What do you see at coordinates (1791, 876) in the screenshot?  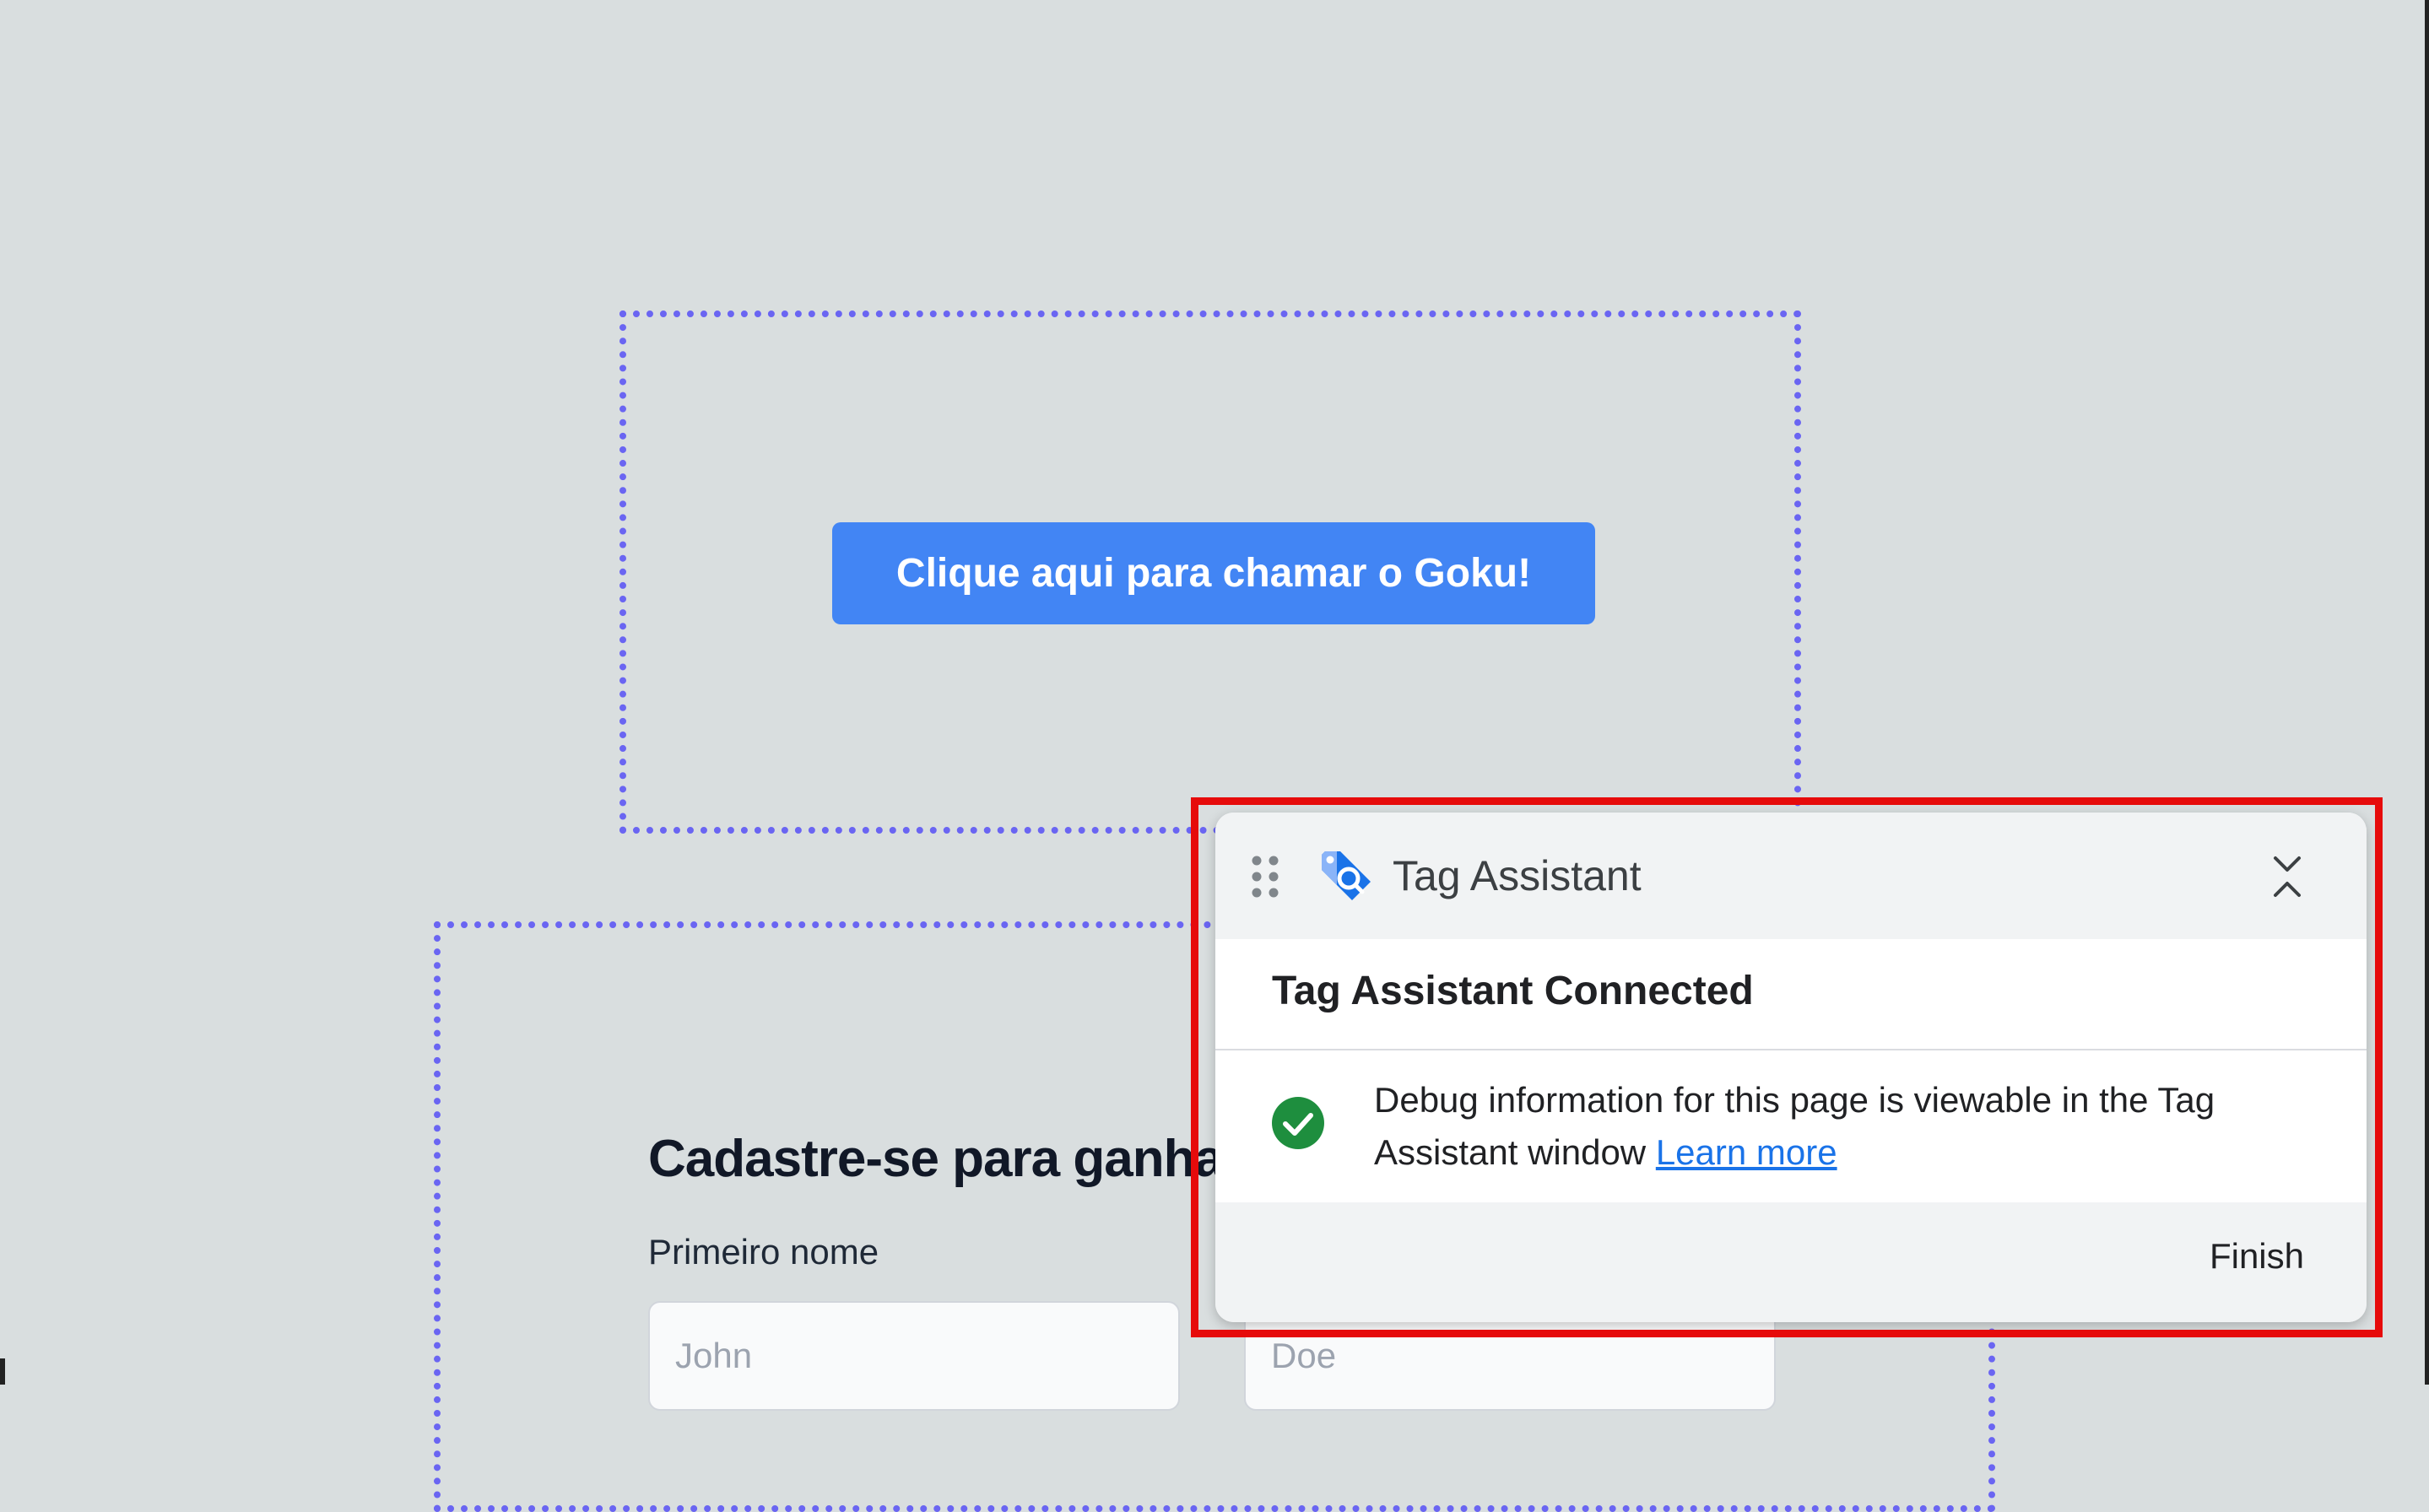 I see `panel-header: Tag Assistant` at bounding box center [1791, 876].